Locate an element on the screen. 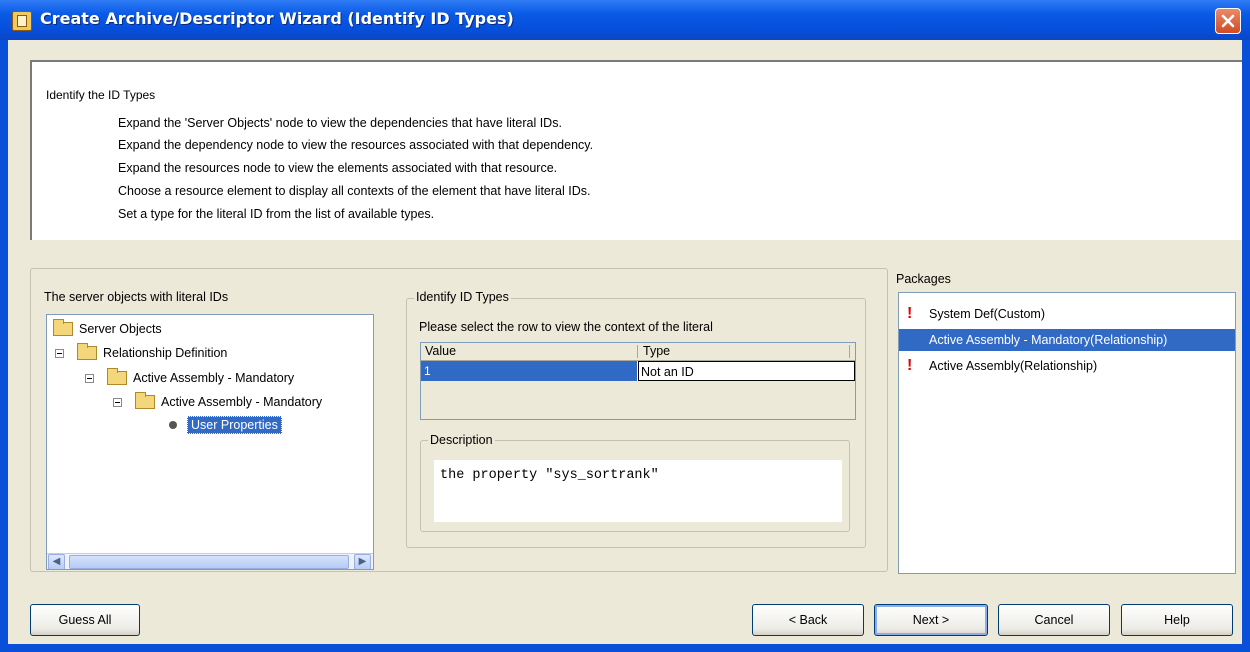 The height and width of the screenshot is (652, 1250). leaf-bullet-icon is located at coordinates (173, 425).